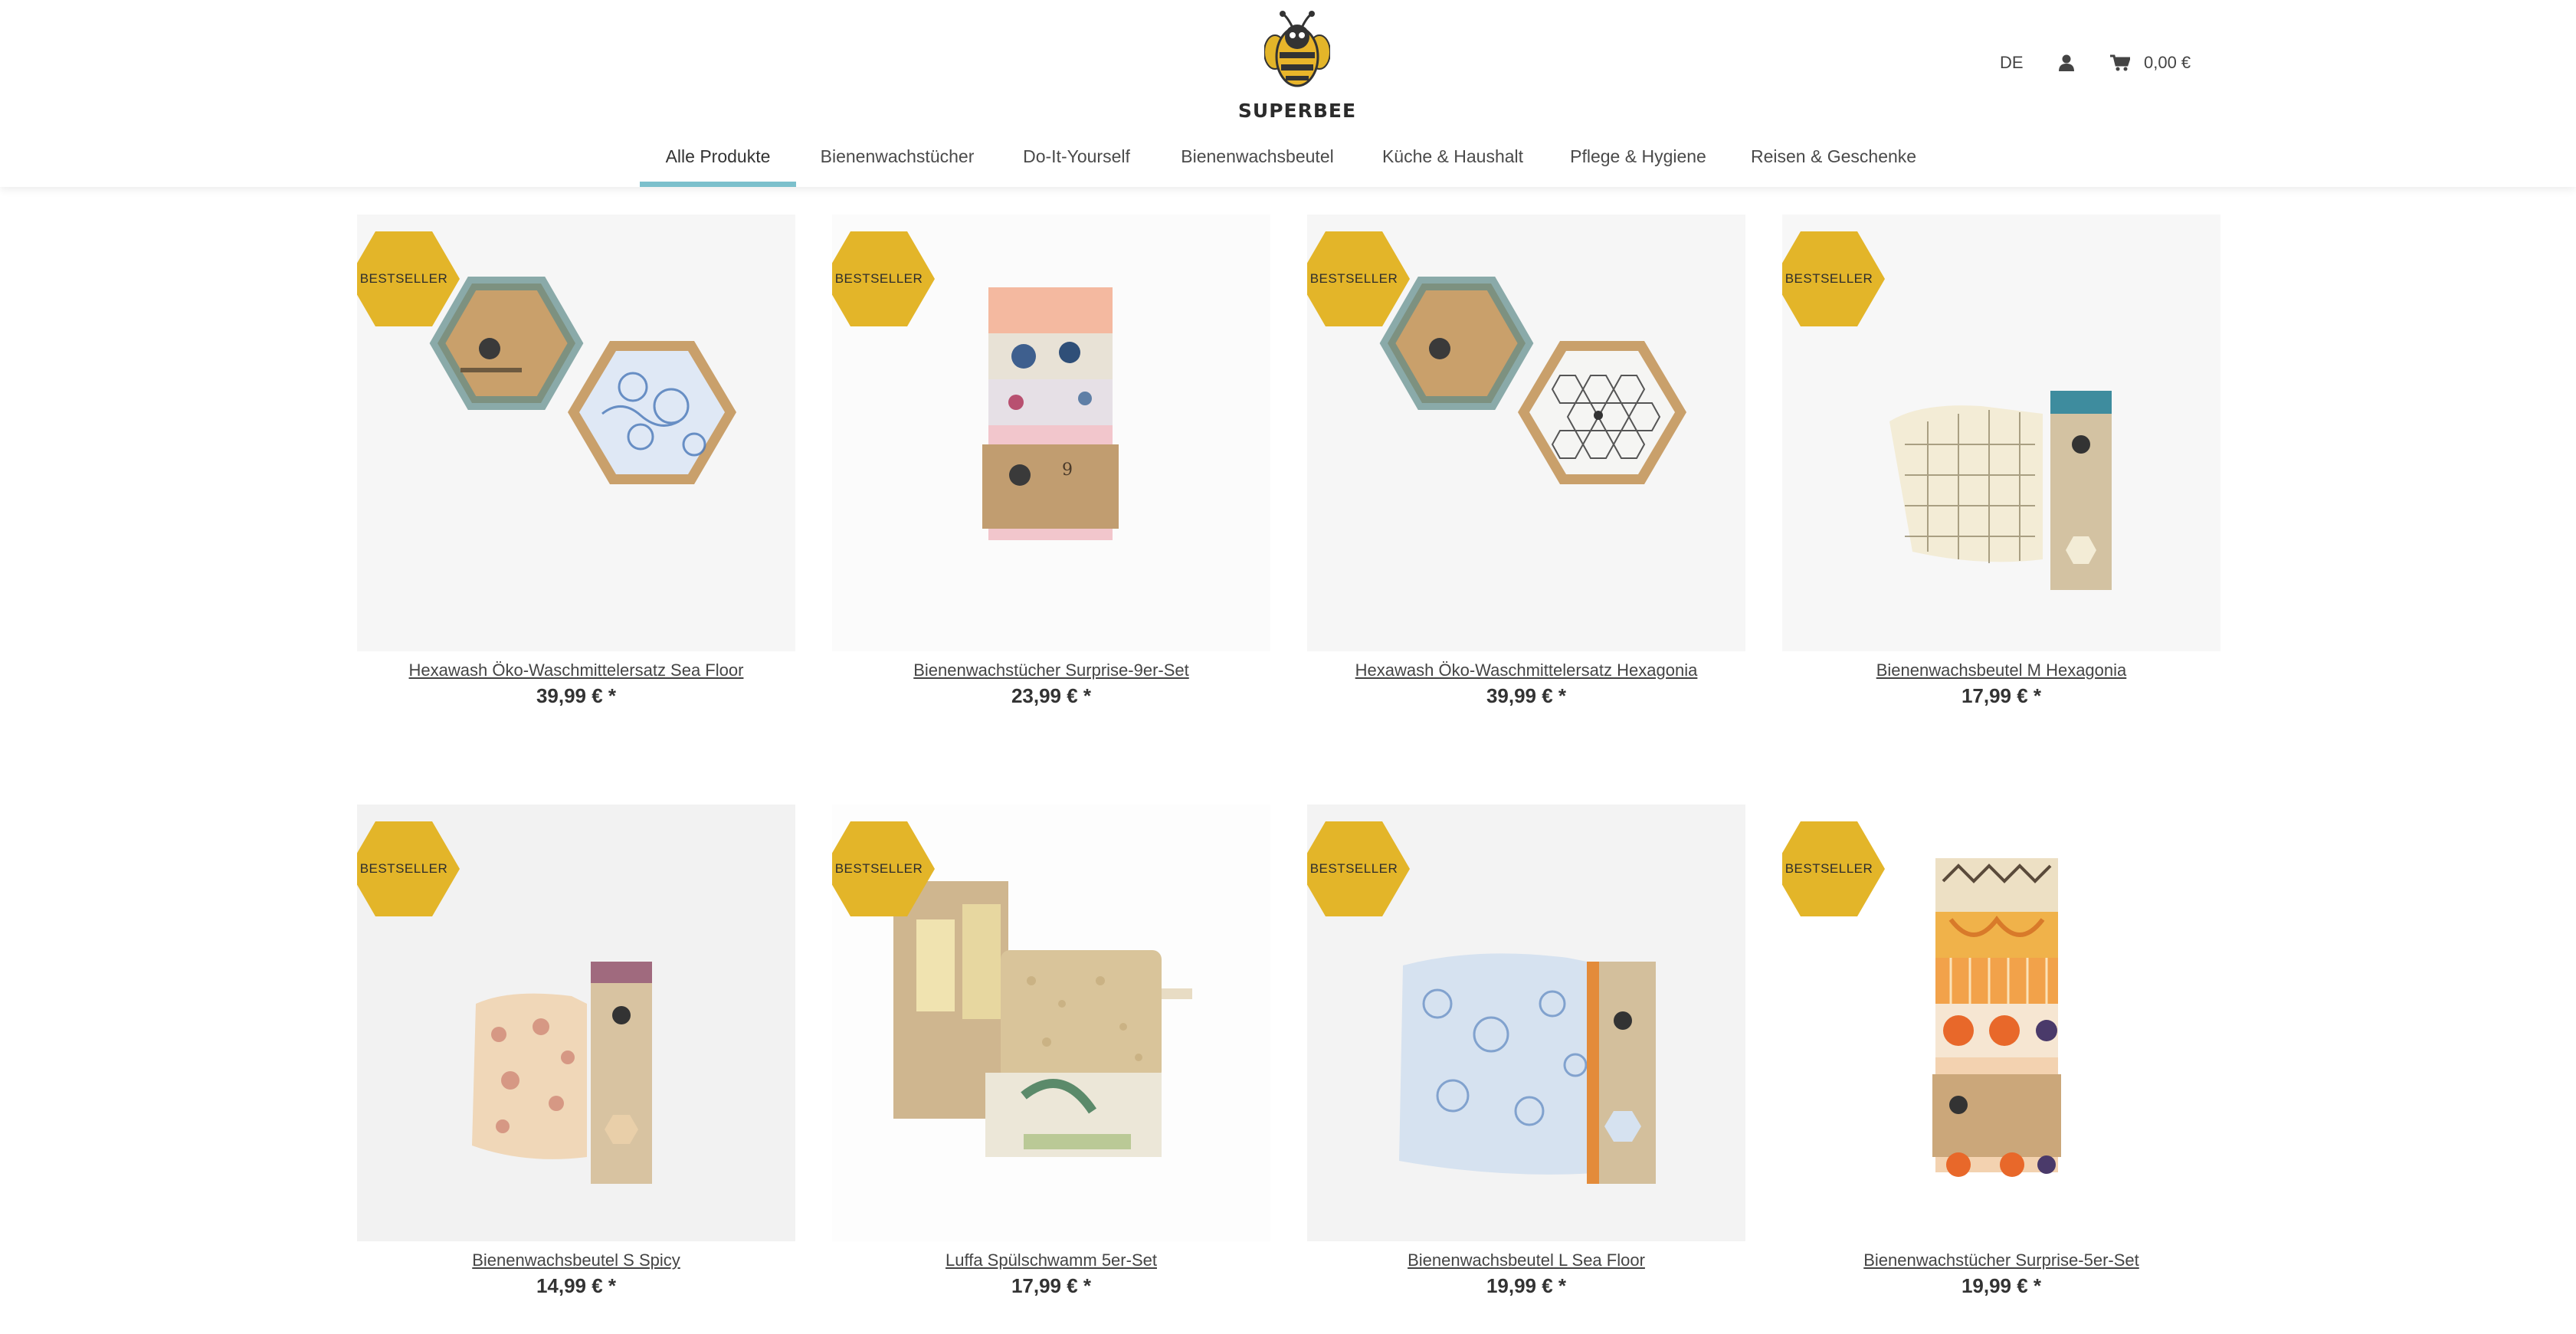 The image size is (2576, 1334). What do you see at coordinates (2002, 695) in the screenshot?
I see `product-price: 17,99 € *` at bounding box center [2002, 695].